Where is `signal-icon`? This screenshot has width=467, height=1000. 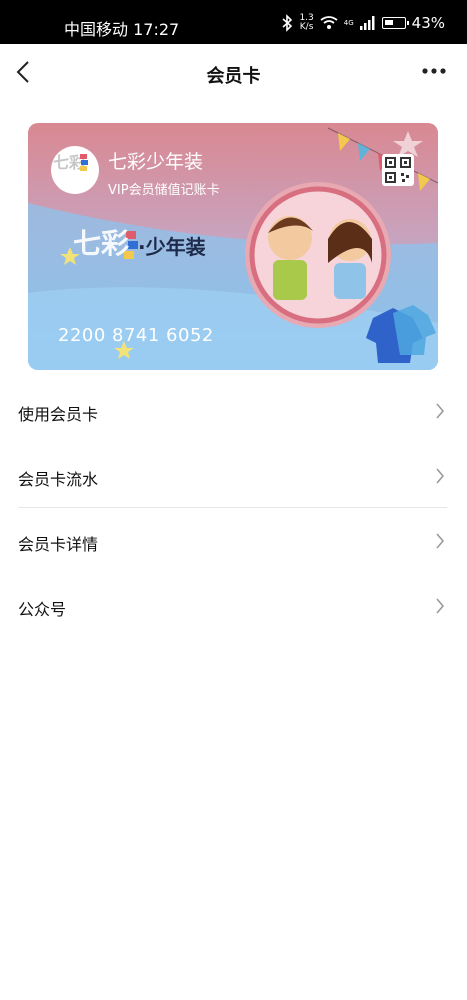
signal-icon is located at coordinates (367, 23).